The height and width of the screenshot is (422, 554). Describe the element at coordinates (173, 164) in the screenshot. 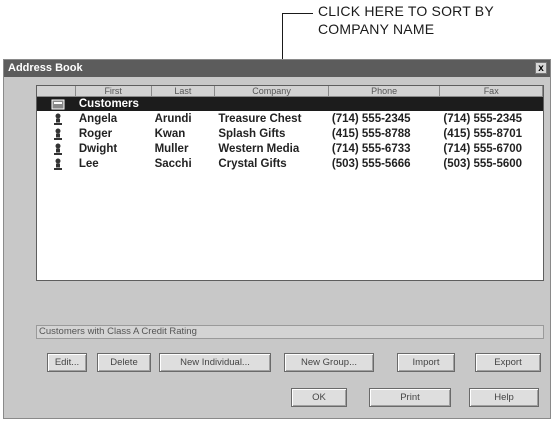

I see `last-name: Sacchi` at that location.